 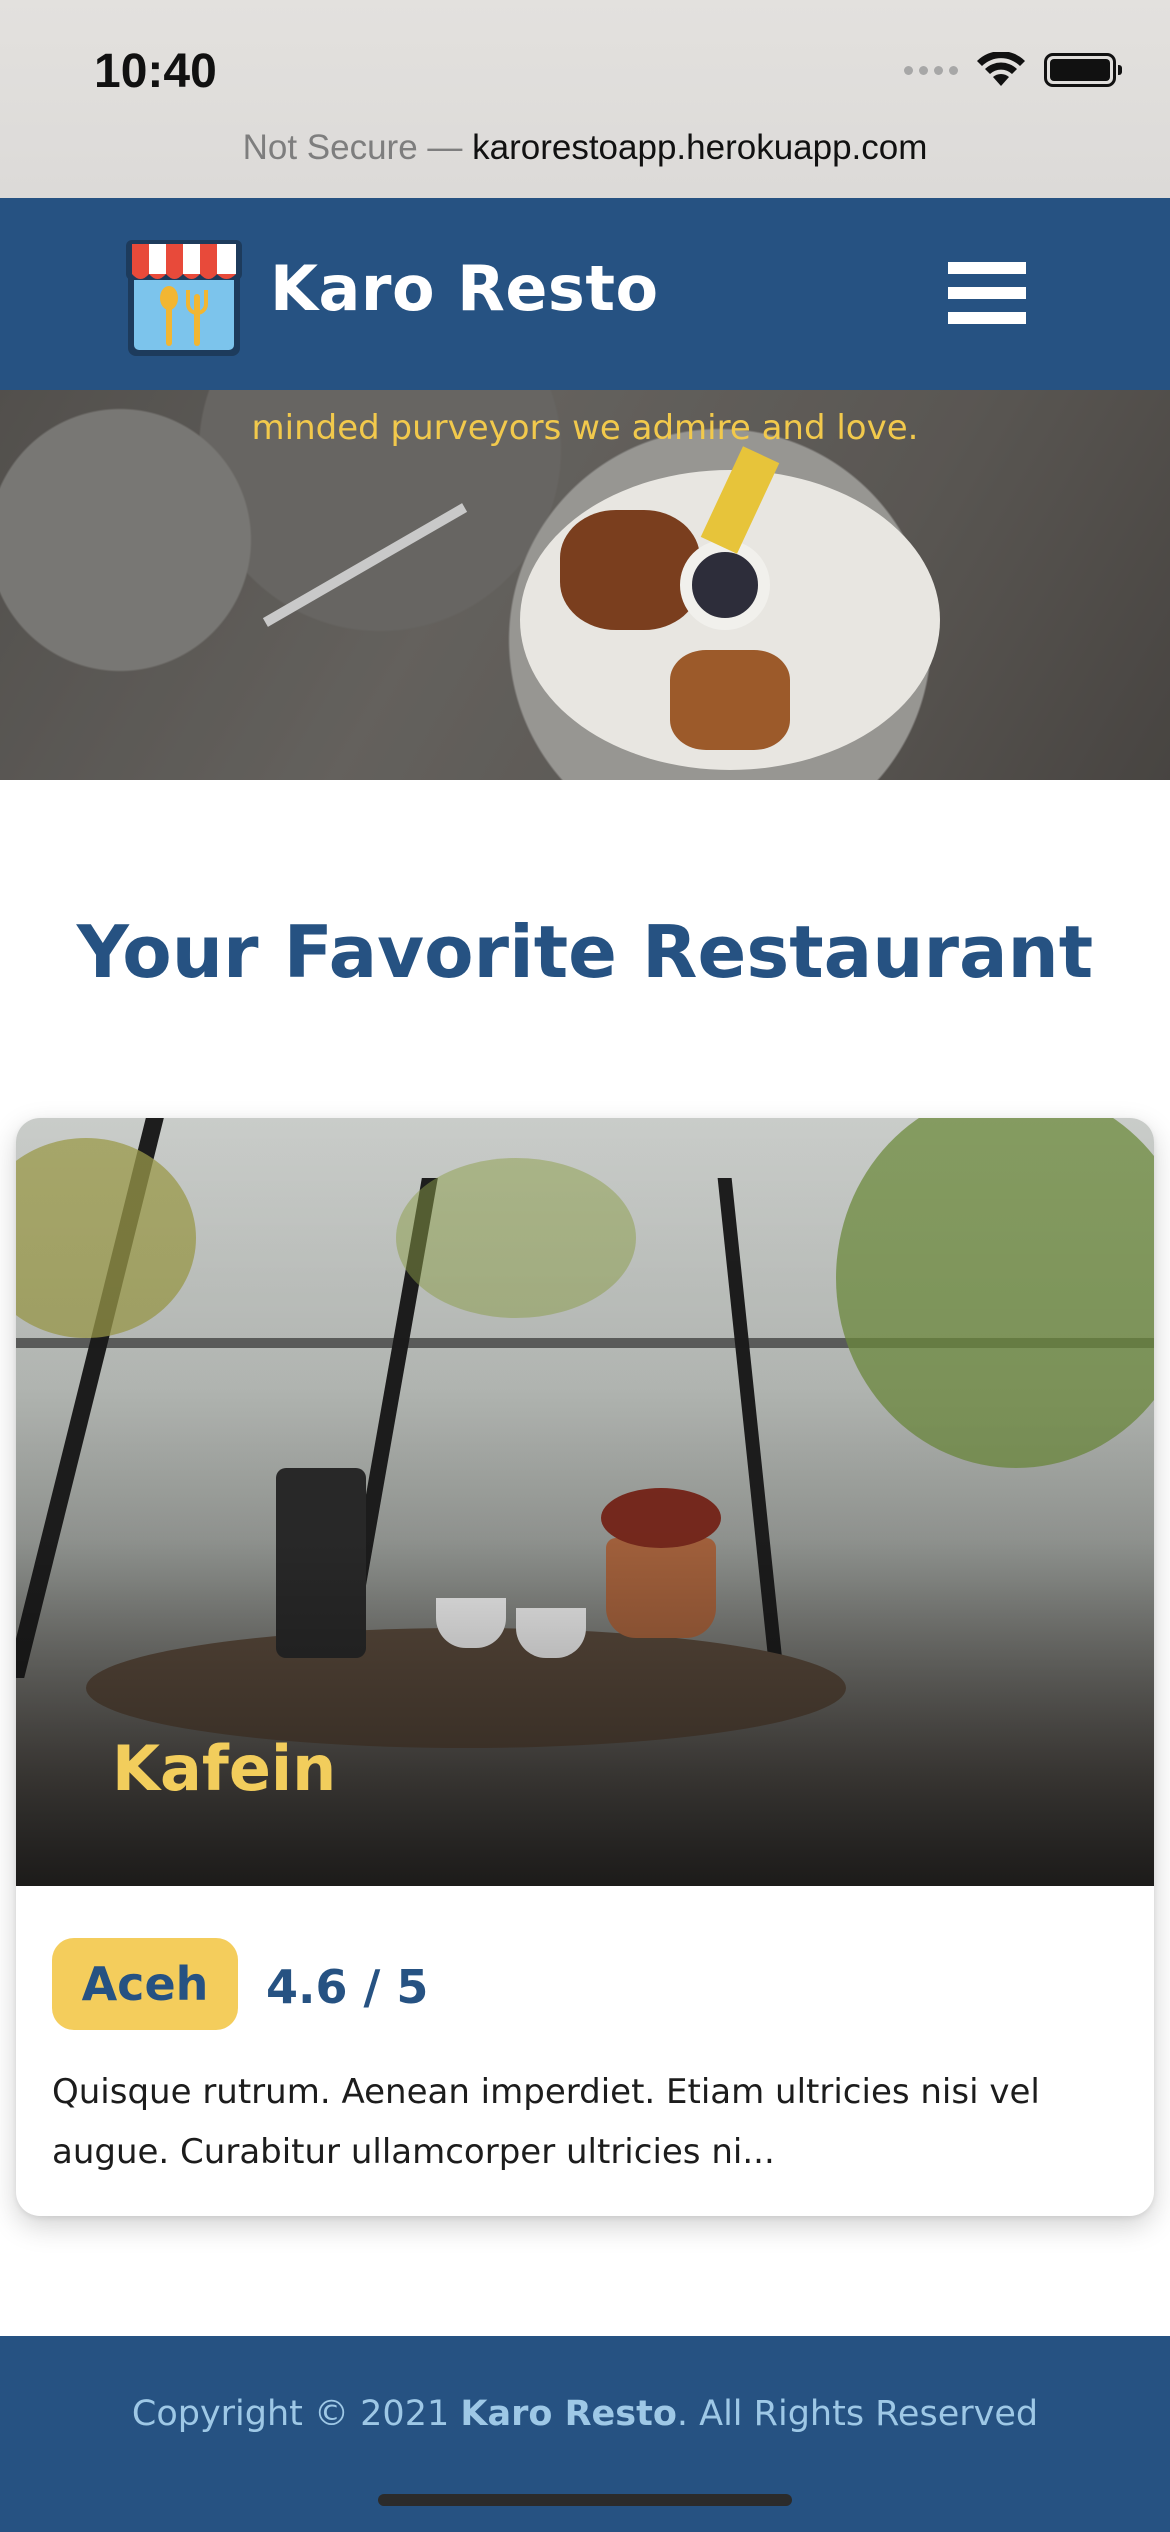 I want to click on hamburger-icon, so click(x=987, y=293).